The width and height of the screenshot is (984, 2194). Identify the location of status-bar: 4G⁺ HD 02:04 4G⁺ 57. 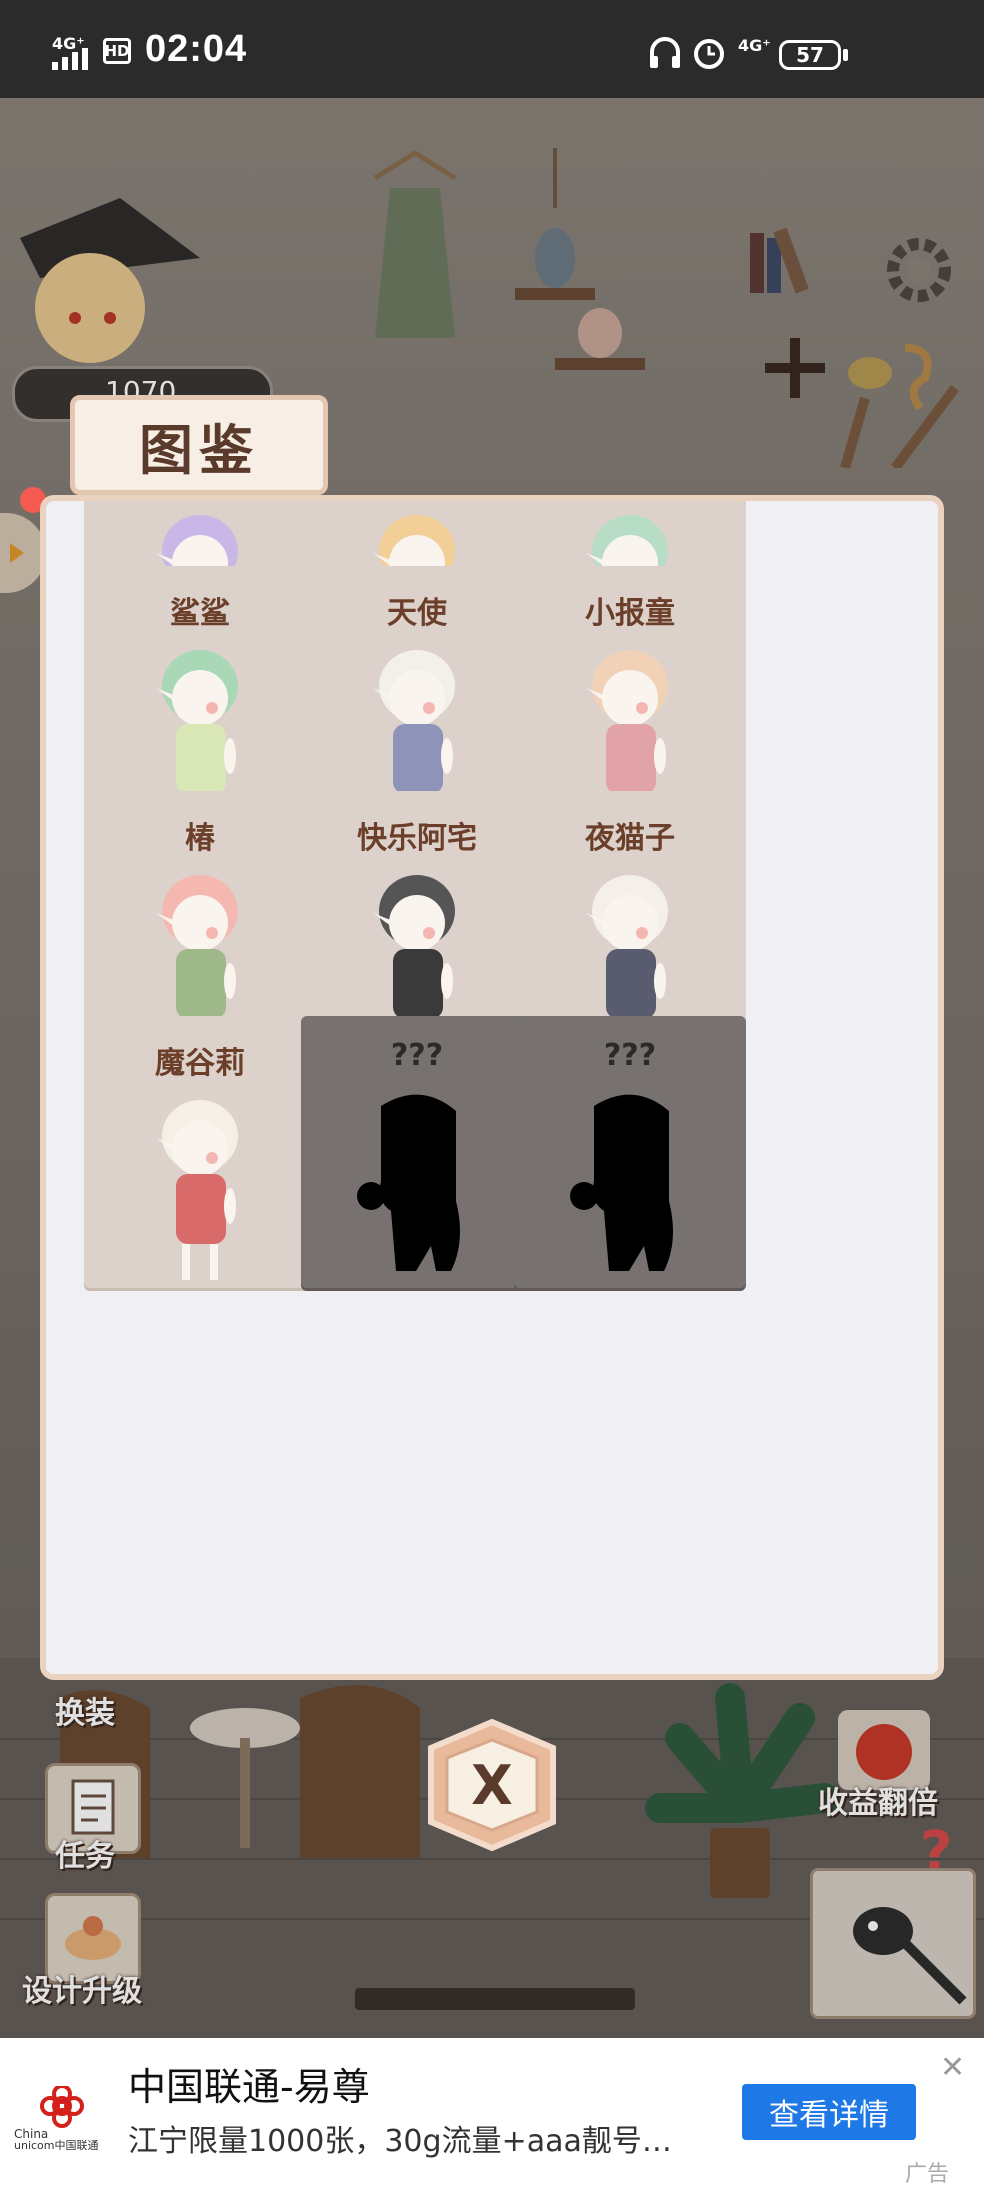
(492, 49).